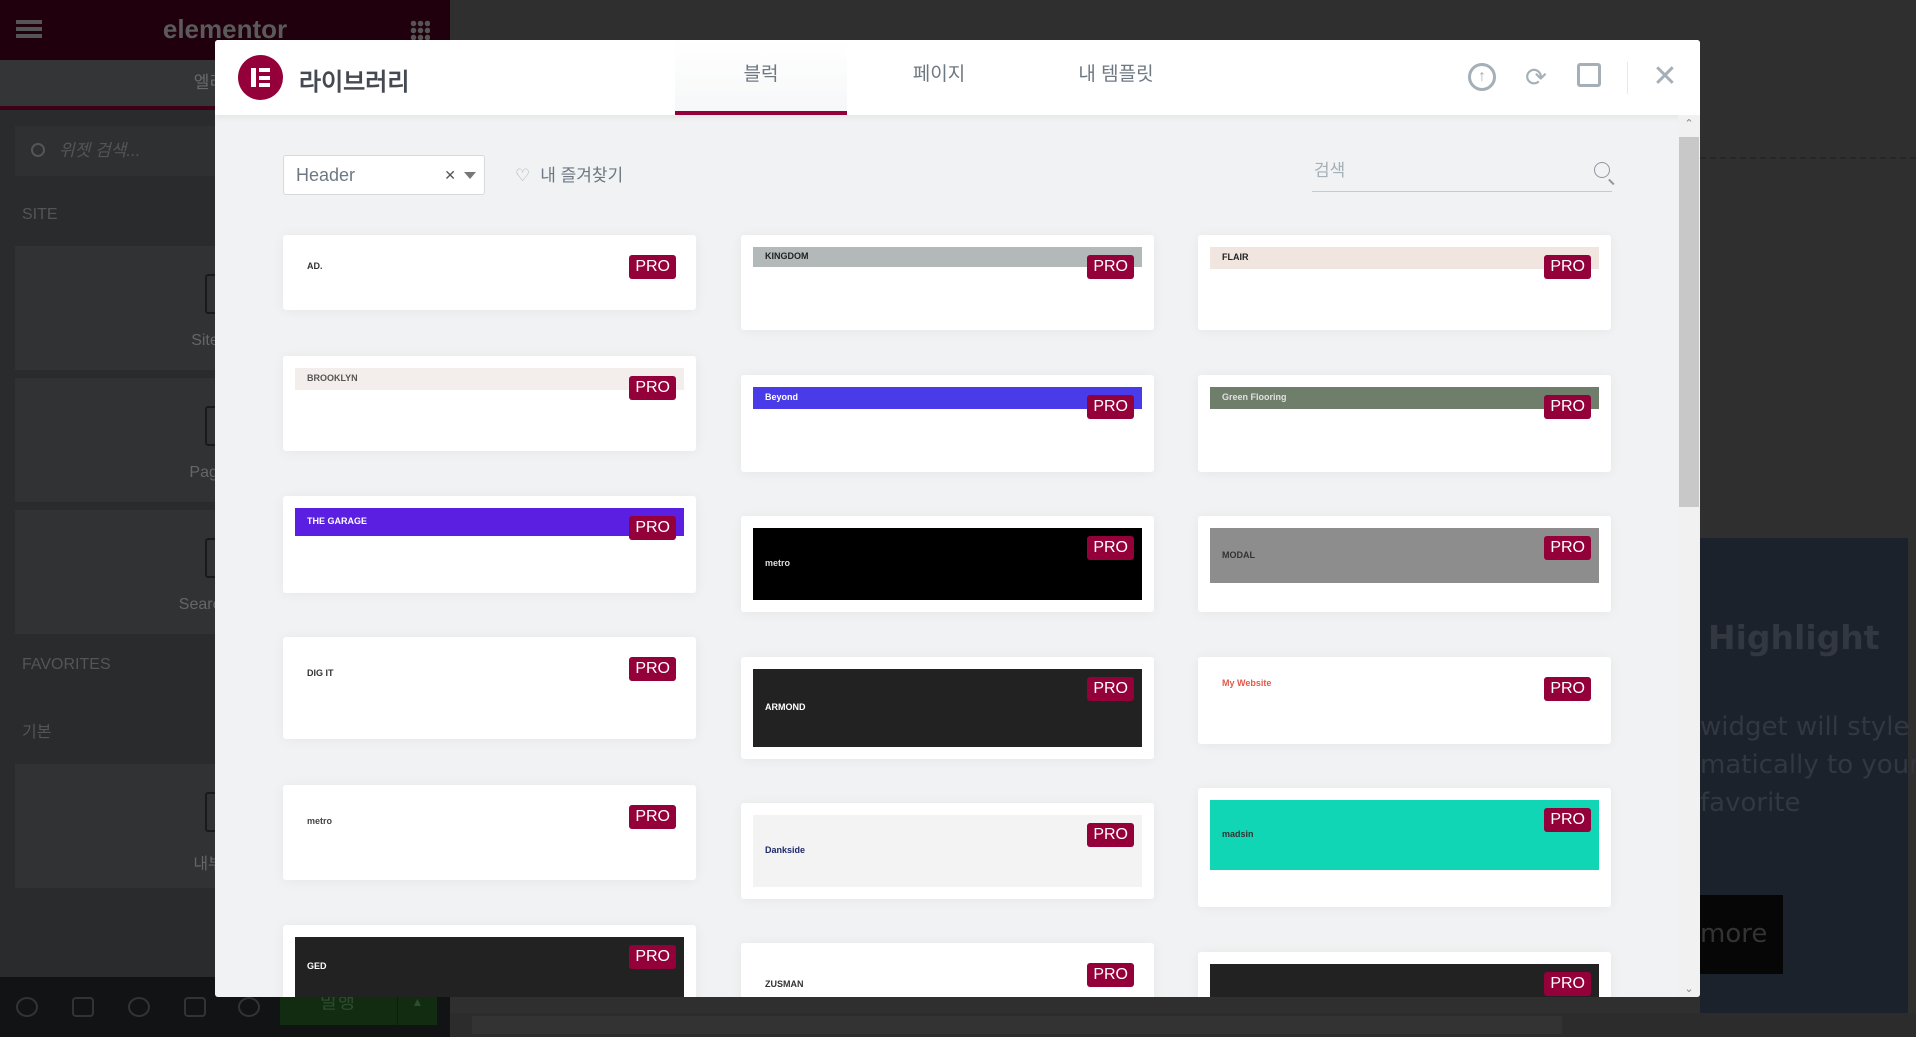 This screenshot has height=1037, width=1916. What do you see at coordinates (569, 173) in the screenshot?
I see `favorites-filter: ♡ 내 즐겨찾기` at bounding box center [569, 173].